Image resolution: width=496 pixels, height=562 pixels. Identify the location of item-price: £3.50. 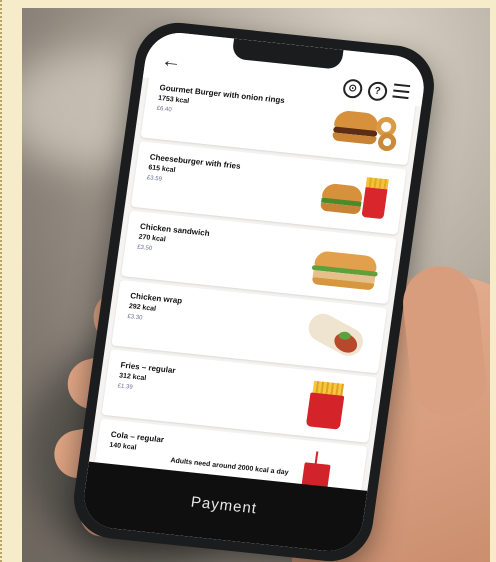
(144, 248).